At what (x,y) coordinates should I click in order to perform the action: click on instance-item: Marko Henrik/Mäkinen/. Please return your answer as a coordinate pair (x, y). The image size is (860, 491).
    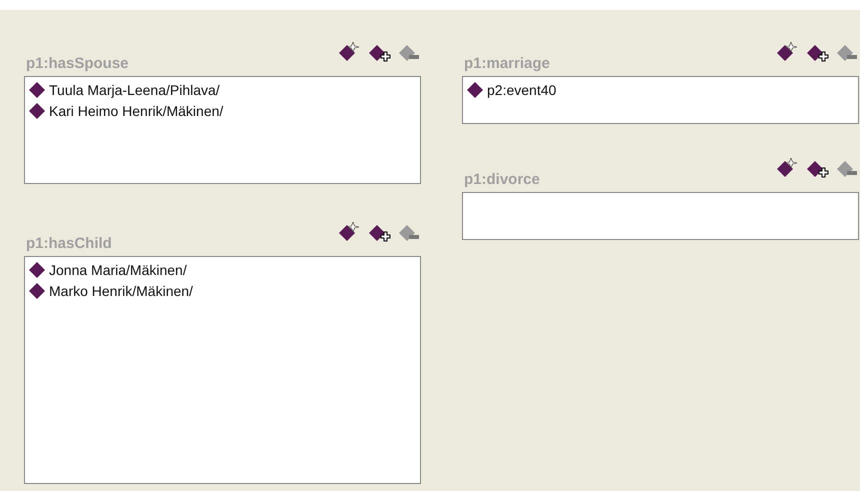
    Looking at the image, I should click on (121, 290).